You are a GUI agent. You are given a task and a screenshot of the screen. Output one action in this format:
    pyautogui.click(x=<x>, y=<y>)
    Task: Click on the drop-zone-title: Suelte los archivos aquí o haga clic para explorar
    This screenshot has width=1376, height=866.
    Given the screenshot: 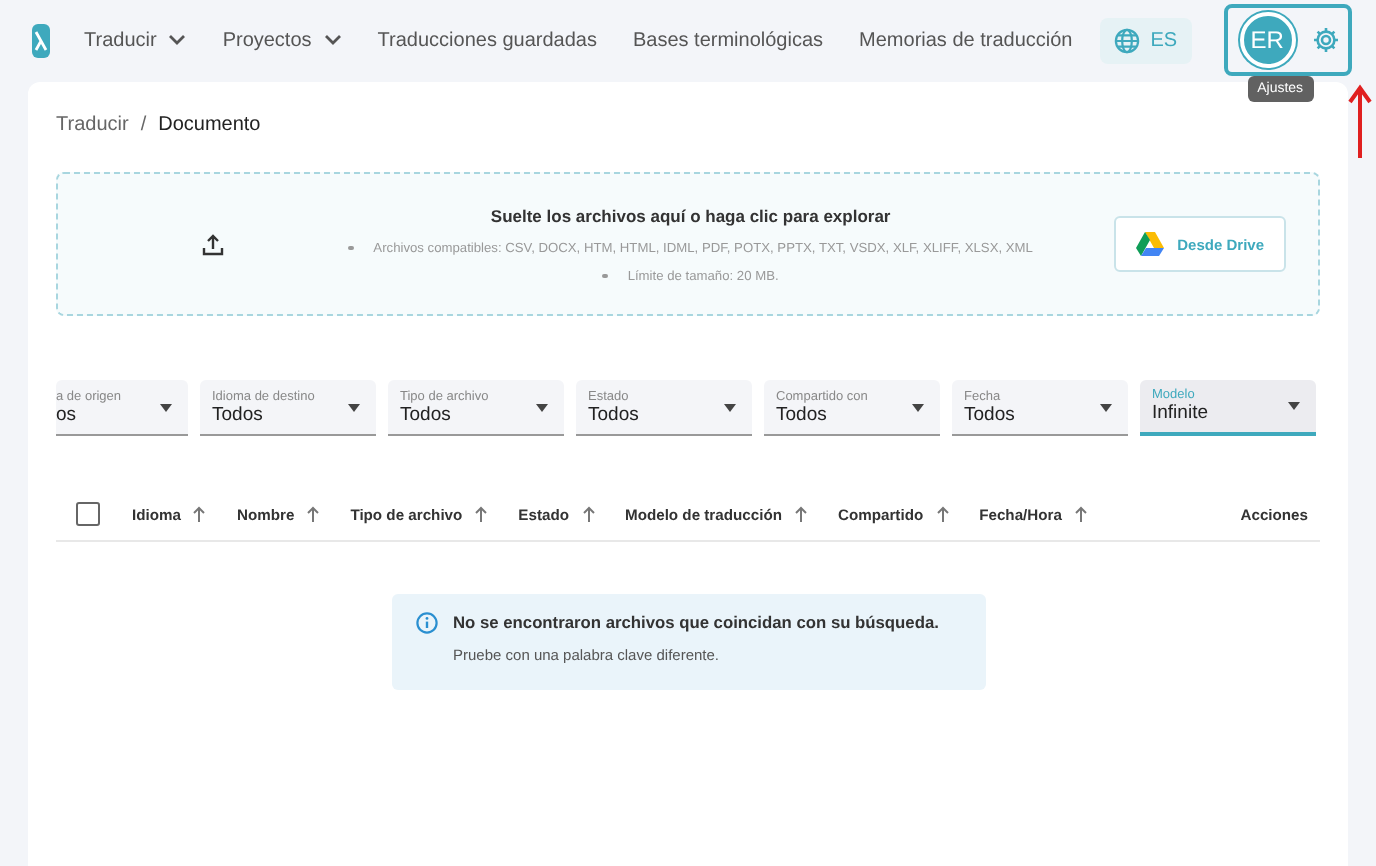 What is the action you would take?
    pyautogui.click(x=690, y=215)
    